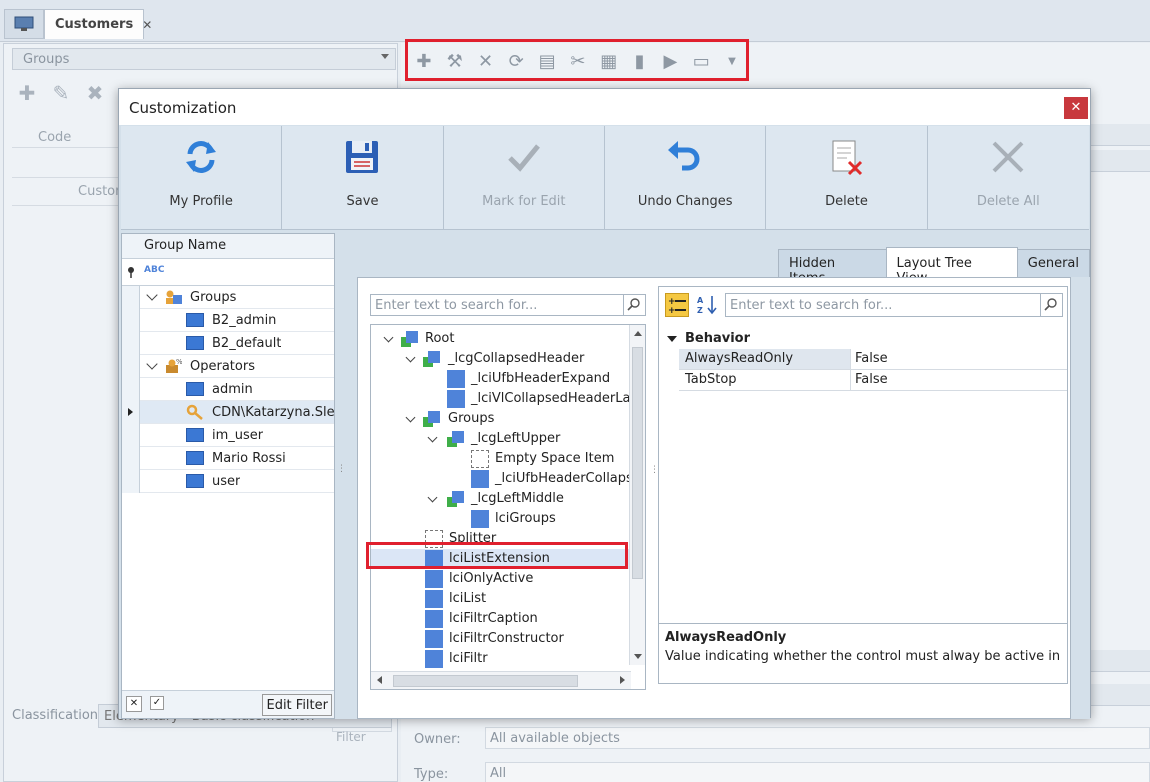 The width and height of the screenshot is (1150, 782). Describe the element at coordinates (431, 774) in the screenshot. I see `type-label: Type:` at that location.